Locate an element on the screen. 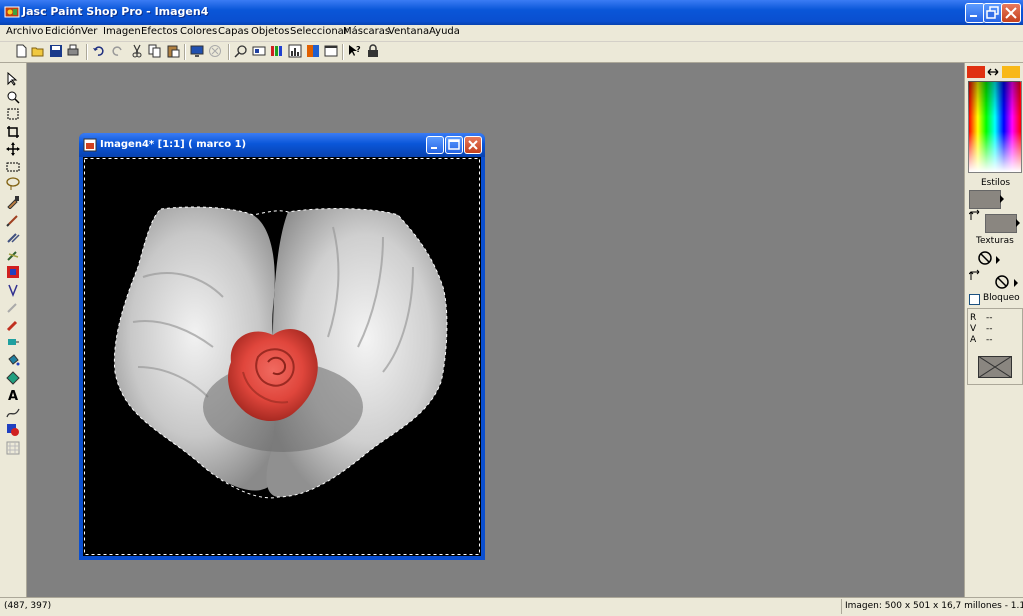 The width and height of the screenshot is (1023, 616). restore-icon is located at coordinates (992, 12).